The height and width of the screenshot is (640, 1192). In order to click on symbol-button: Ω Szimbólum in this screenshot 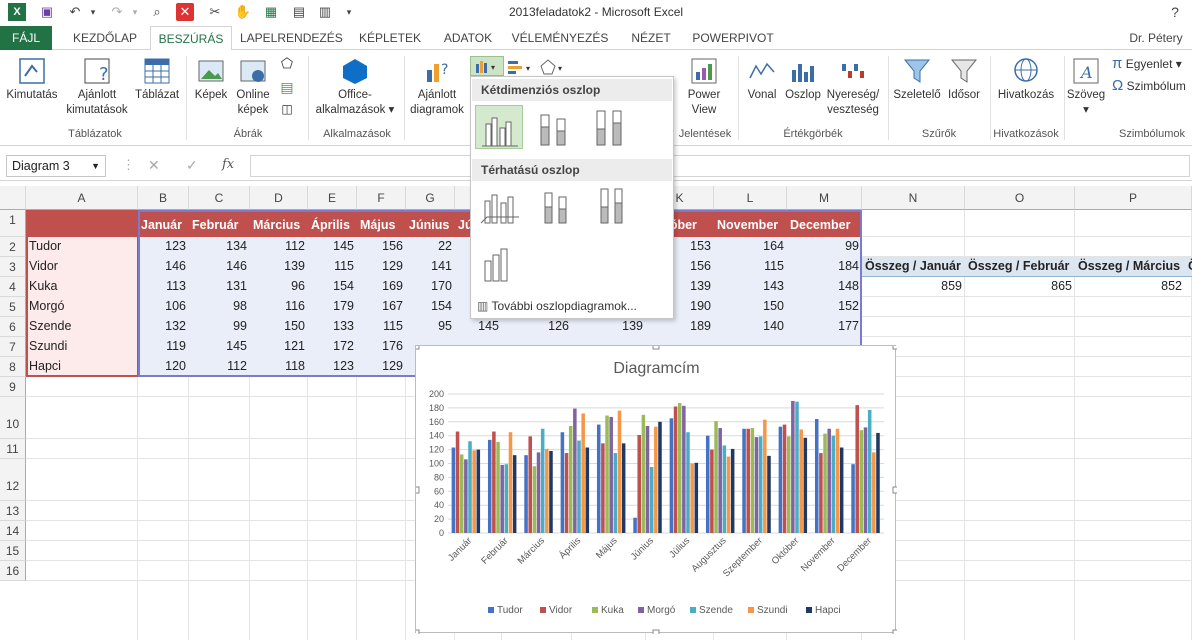, I will do `click(1152, 86)`.